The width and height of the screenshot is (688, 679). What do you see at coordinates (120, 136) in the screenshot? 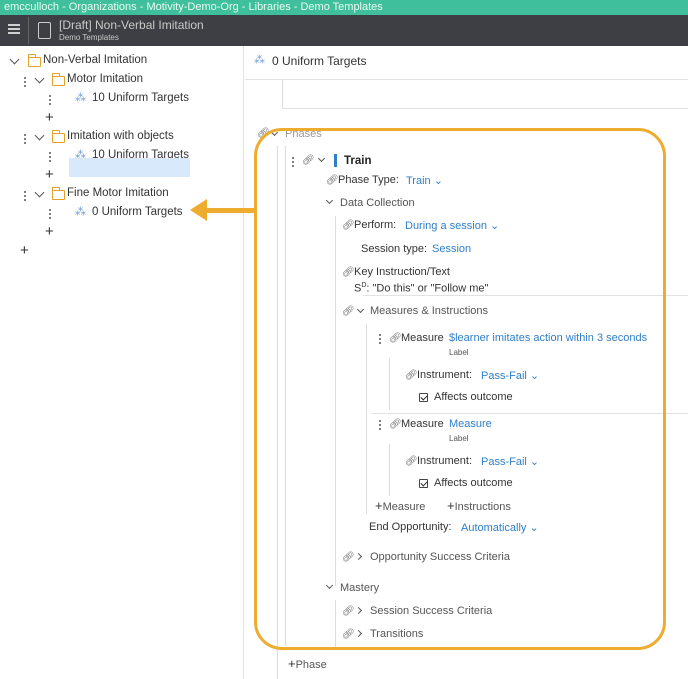
I see `tree-group-label: Imitation with objects` at bounding box center [120, 136].